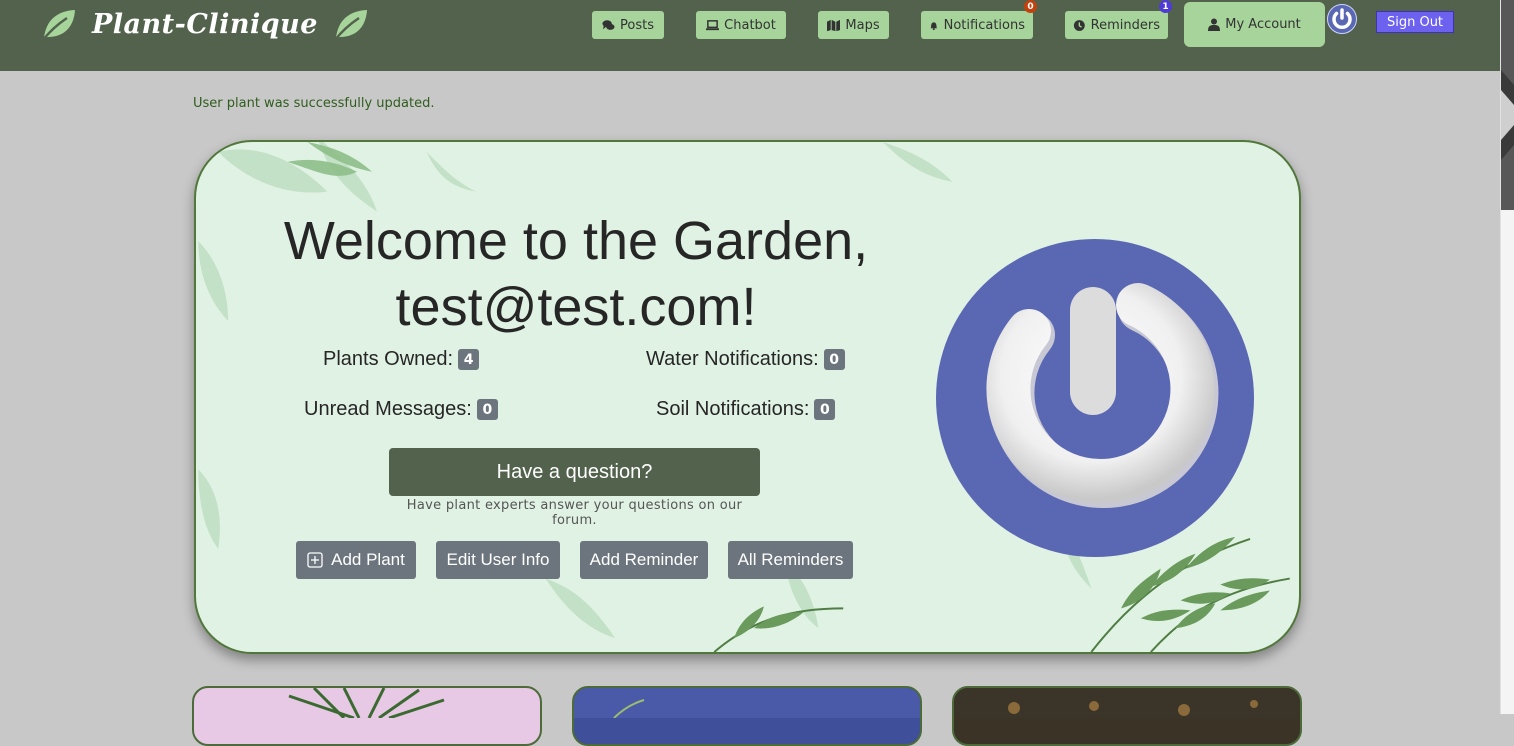 The height and width of the screenshot is (746, 1514). What do you see at coordinates (825, 409) in the screenshot?
I see `soil-notifications-badge: 0` at bounding box center [825, 409].